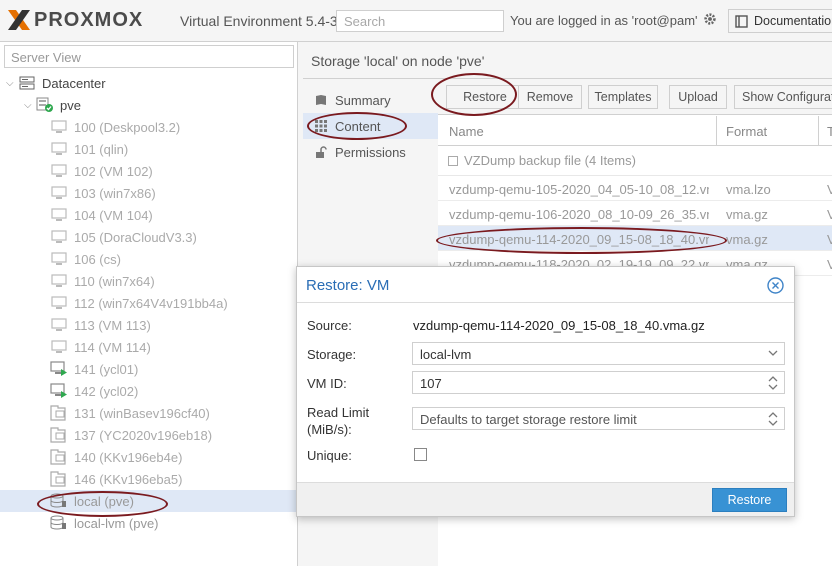  I want to click on highlight-oval, so click(474, 94).